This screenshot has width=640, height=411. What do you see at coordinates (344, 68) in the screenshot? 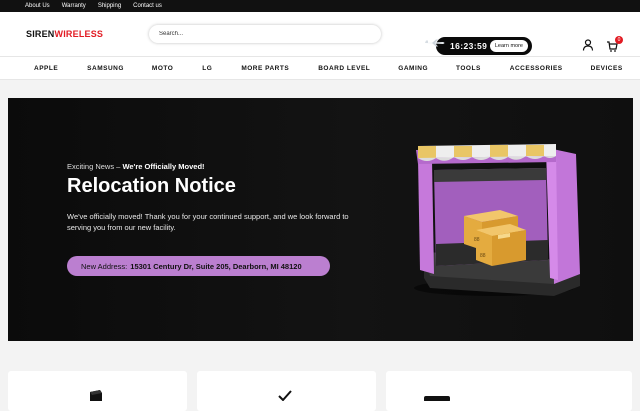
I see `nav-item-board-level: BOARD LEVEL` at bounding box center [344, 68].